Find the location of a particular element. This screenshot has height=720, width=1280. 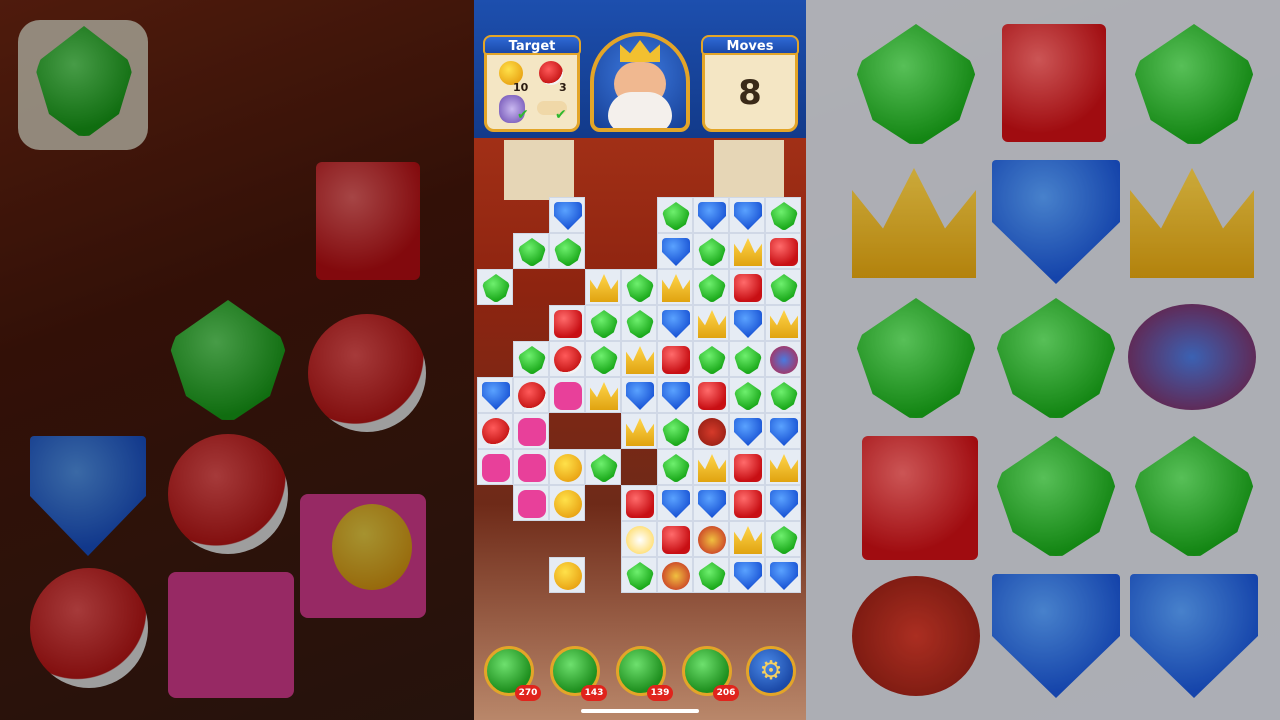

settings-button: ⚙ is located at coordinates (771, 671).